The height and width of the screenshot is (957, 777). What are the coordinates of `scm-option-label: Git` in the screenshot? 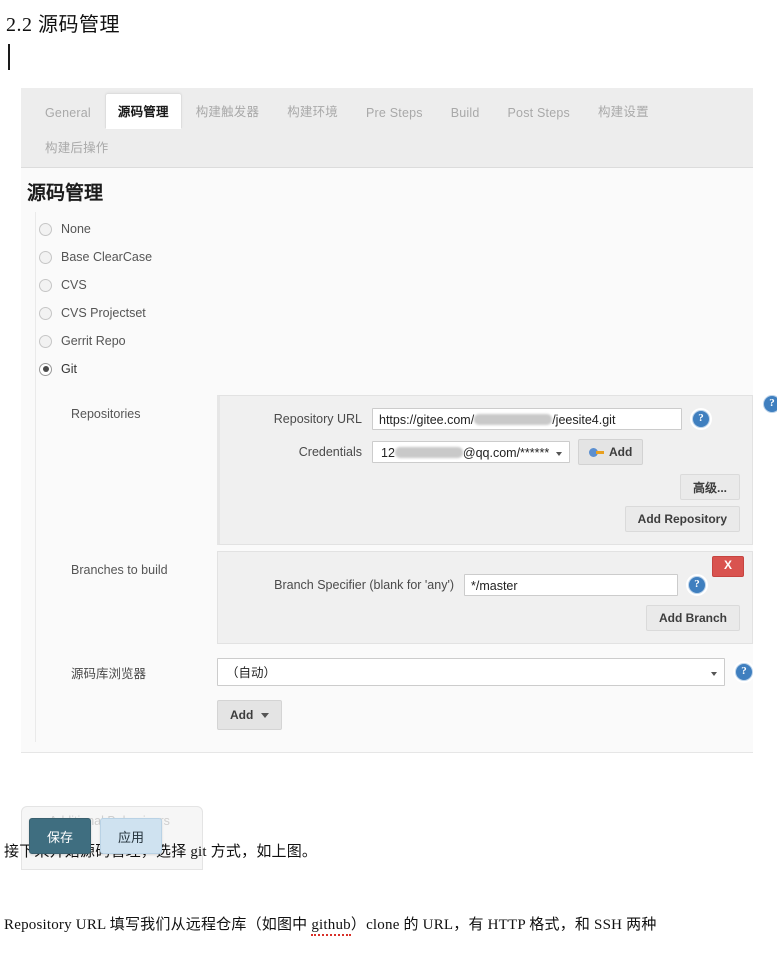 It's located at (69, 369).